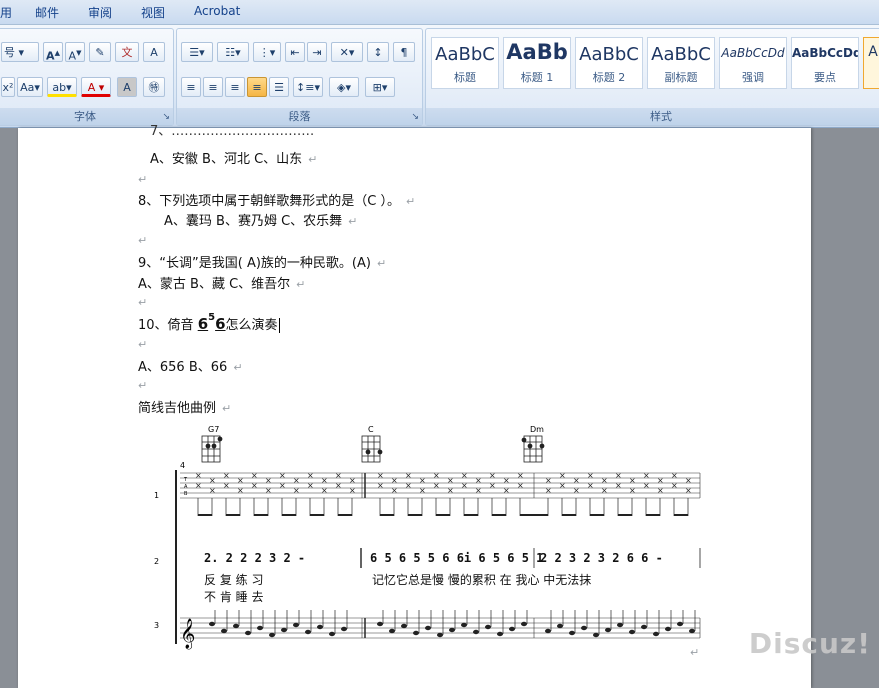 The width and height of the screenshot is (879, 688). Describe the element at coordinates (415, 117) in the screenshot. I see `paragraph-dialog-launcher-icon: ↘` at that location.